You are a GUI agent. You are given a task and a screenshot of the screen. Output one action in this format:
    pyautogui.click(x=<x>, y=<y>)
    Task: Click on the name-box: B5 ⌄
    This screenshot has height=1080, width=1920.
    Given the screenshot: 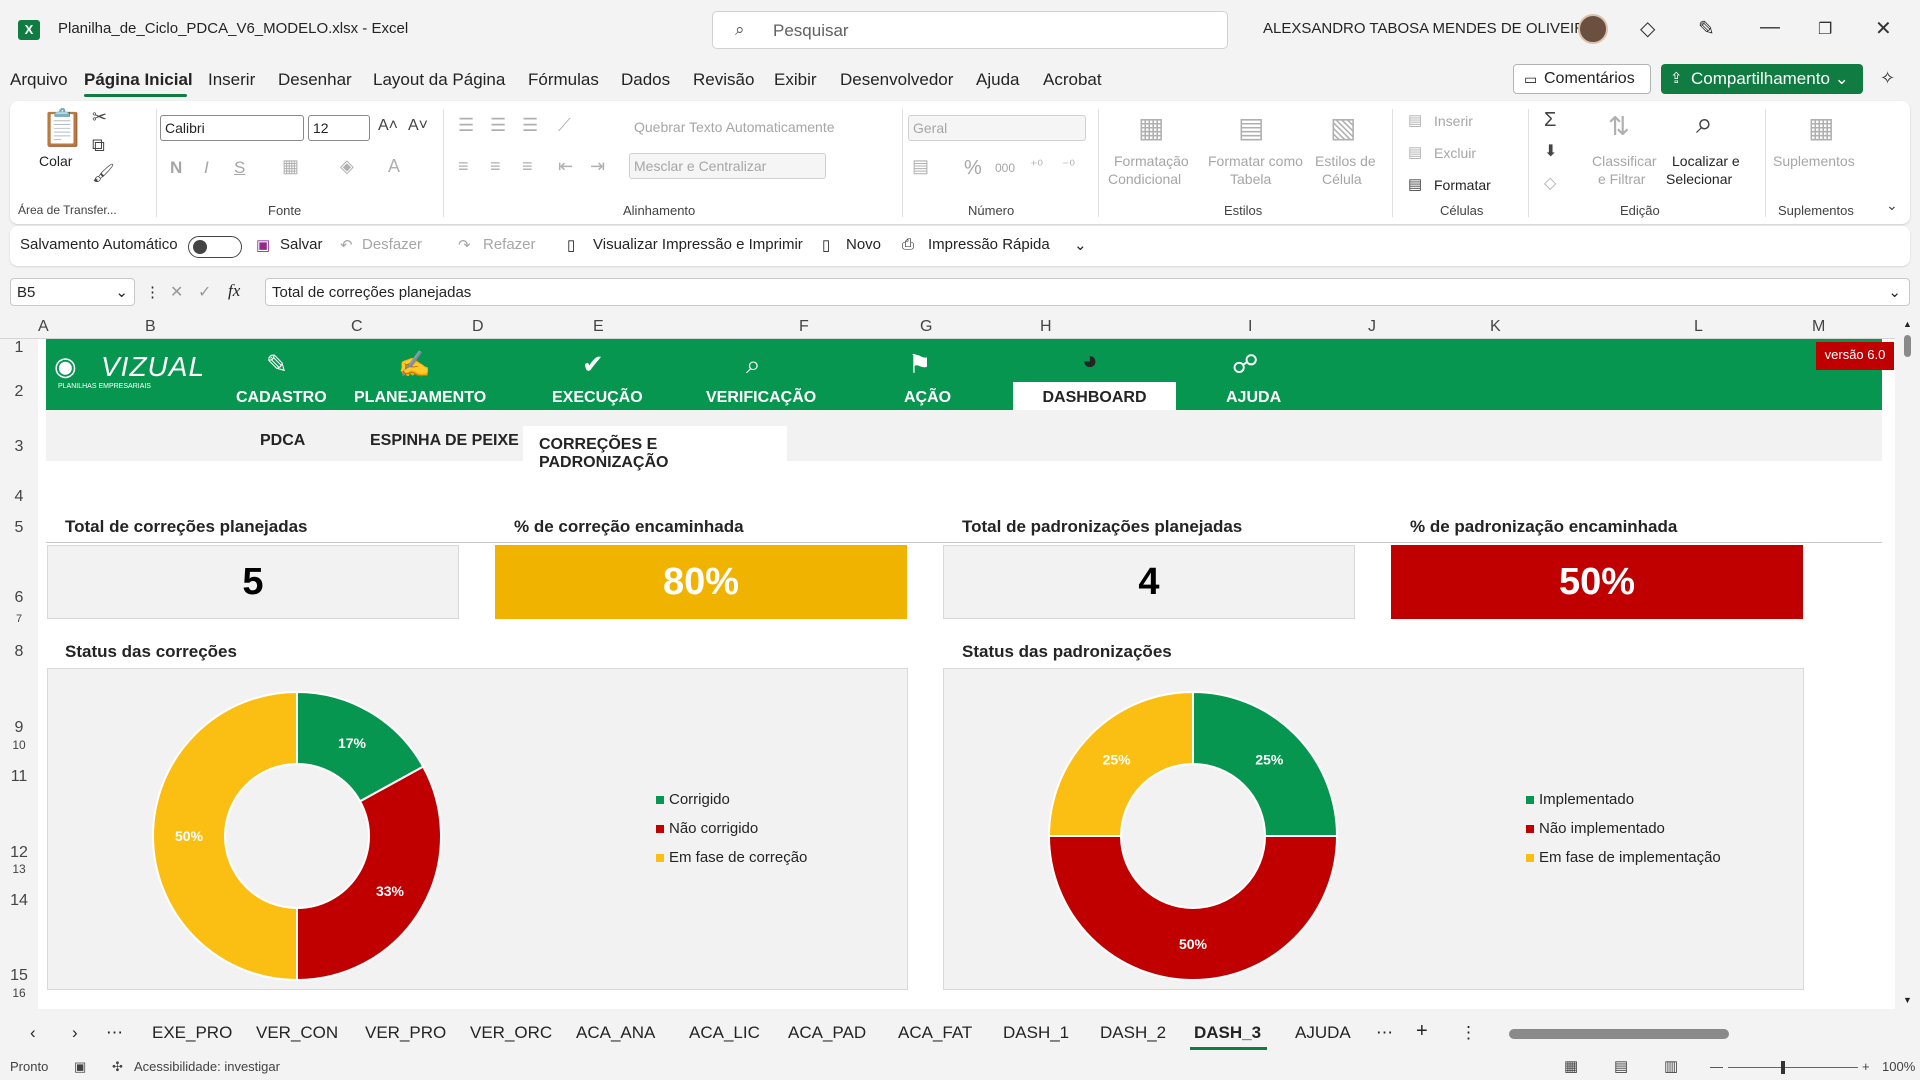 What is the action you would take?
    pyautogui.click(x=72, y=292)
    